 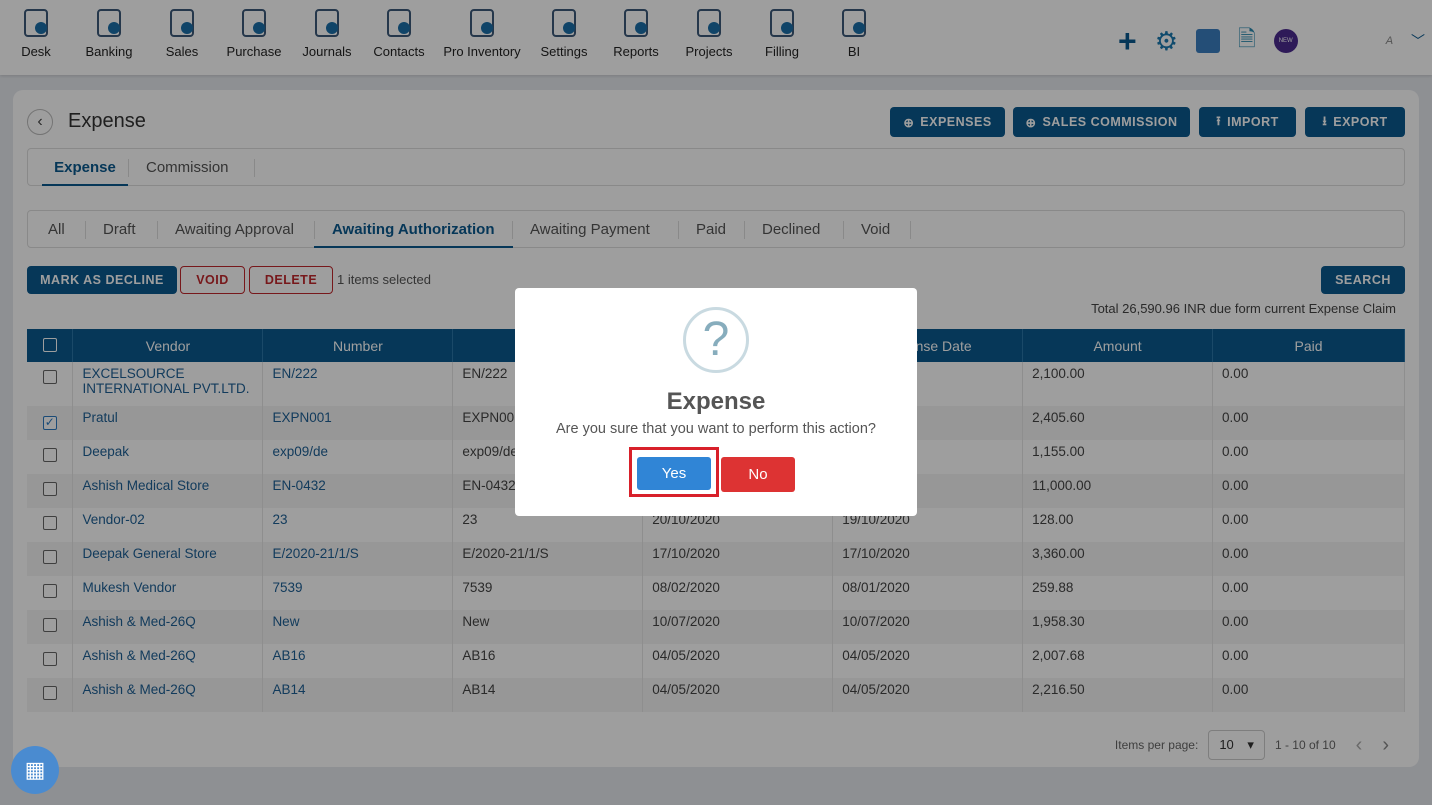 I want to click on apps-grid-button: ▦, so click(x=35, y=770).